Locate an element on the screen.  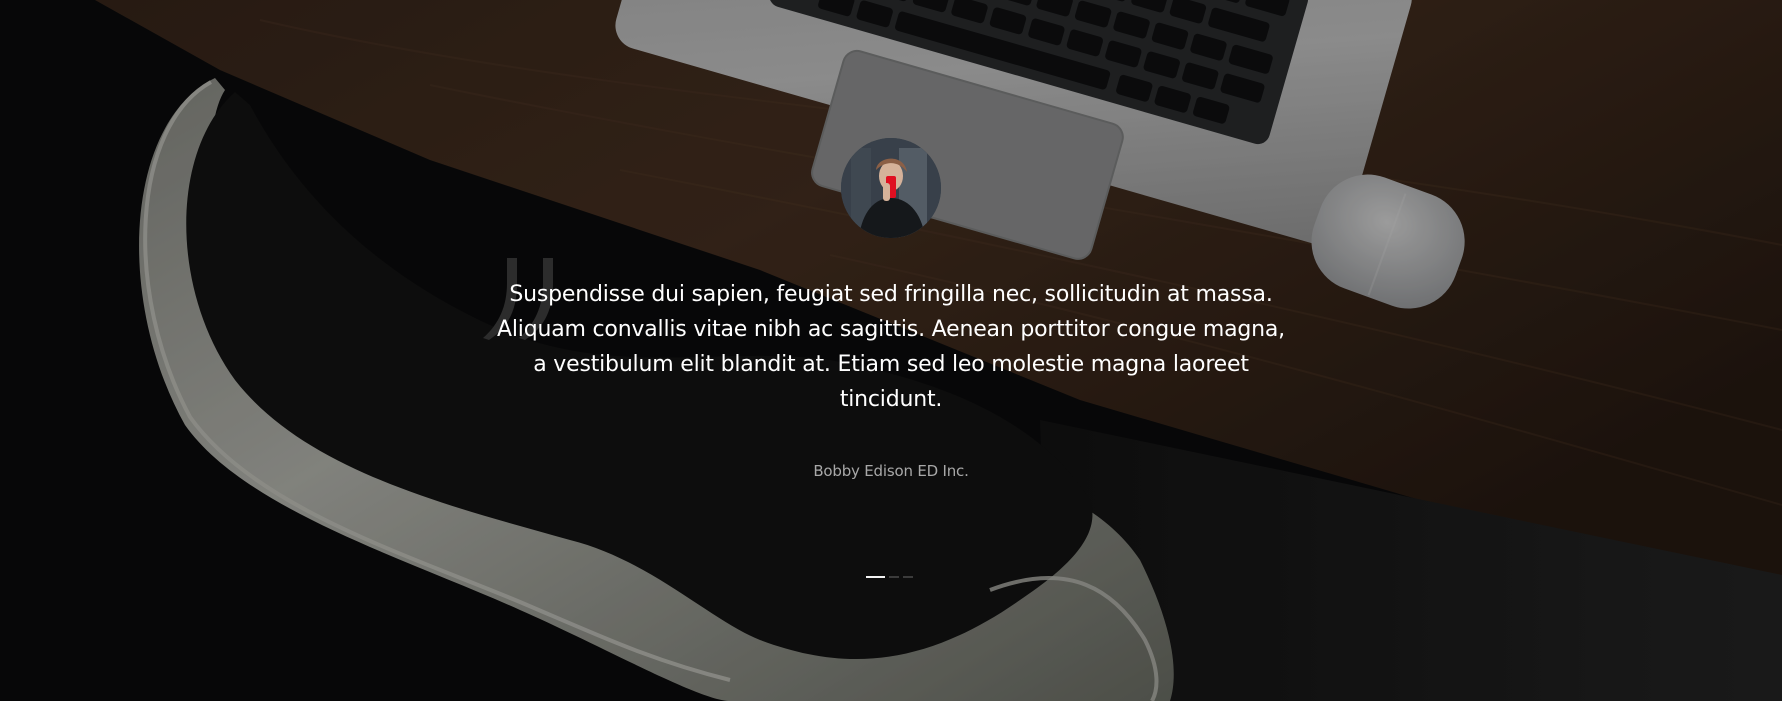
slide-3-indicator is located at coordinates (908, 577).